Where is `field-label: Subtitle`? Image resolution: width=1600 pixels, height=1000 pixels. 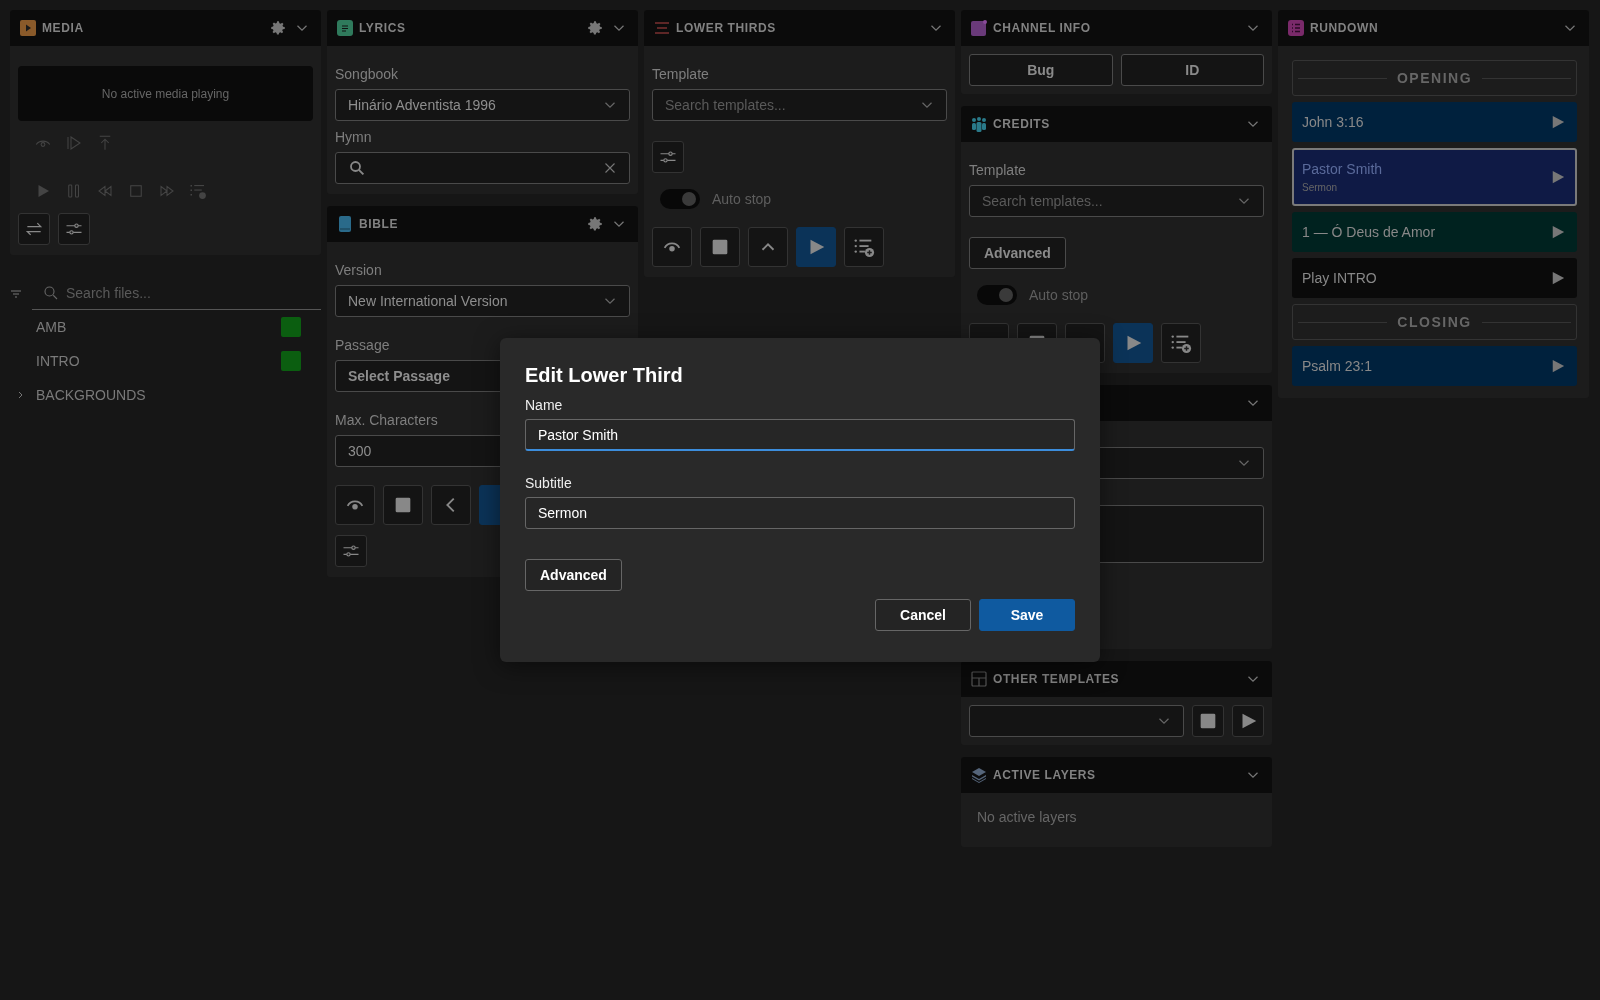 field-label: Subtitle is located at coordinates (549, 483).